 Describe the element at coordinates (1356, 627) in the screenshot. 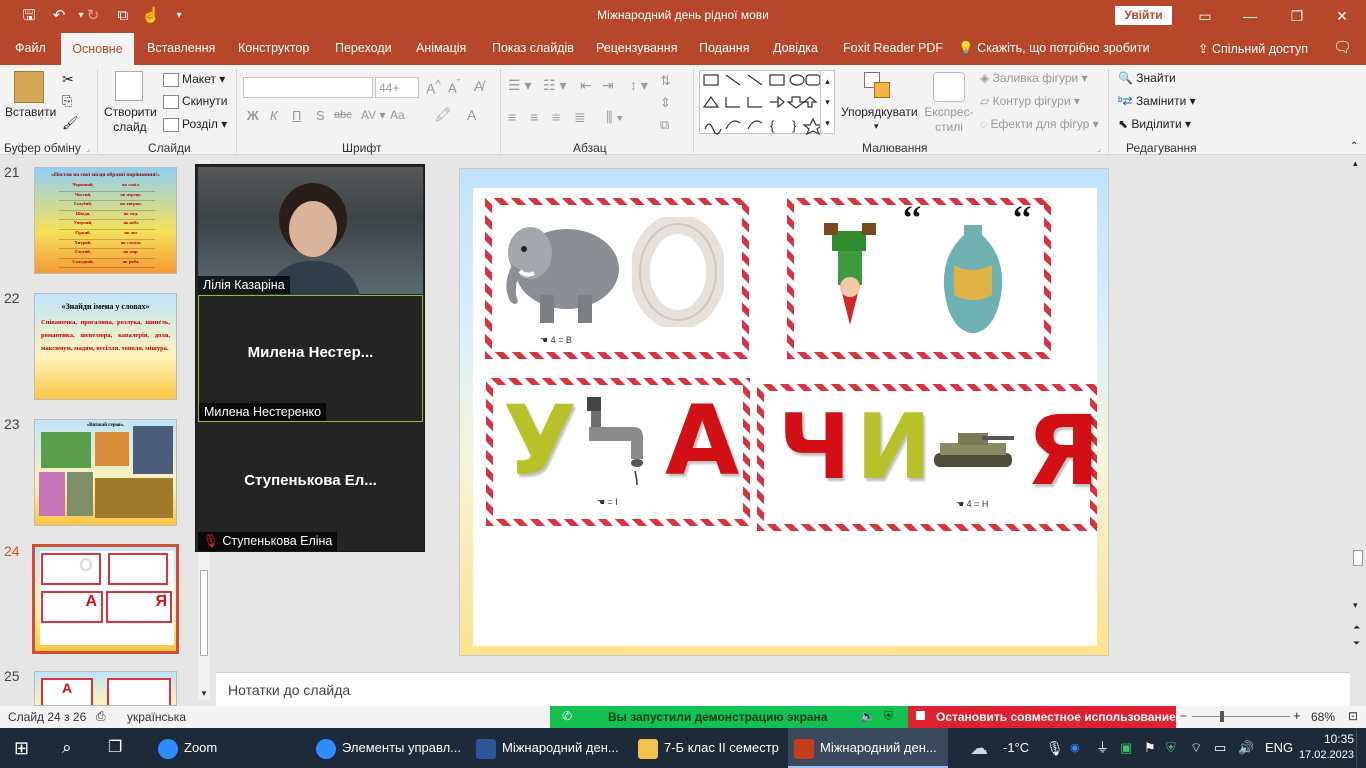

I see `previous-slide-icon: ⏶` at that location.